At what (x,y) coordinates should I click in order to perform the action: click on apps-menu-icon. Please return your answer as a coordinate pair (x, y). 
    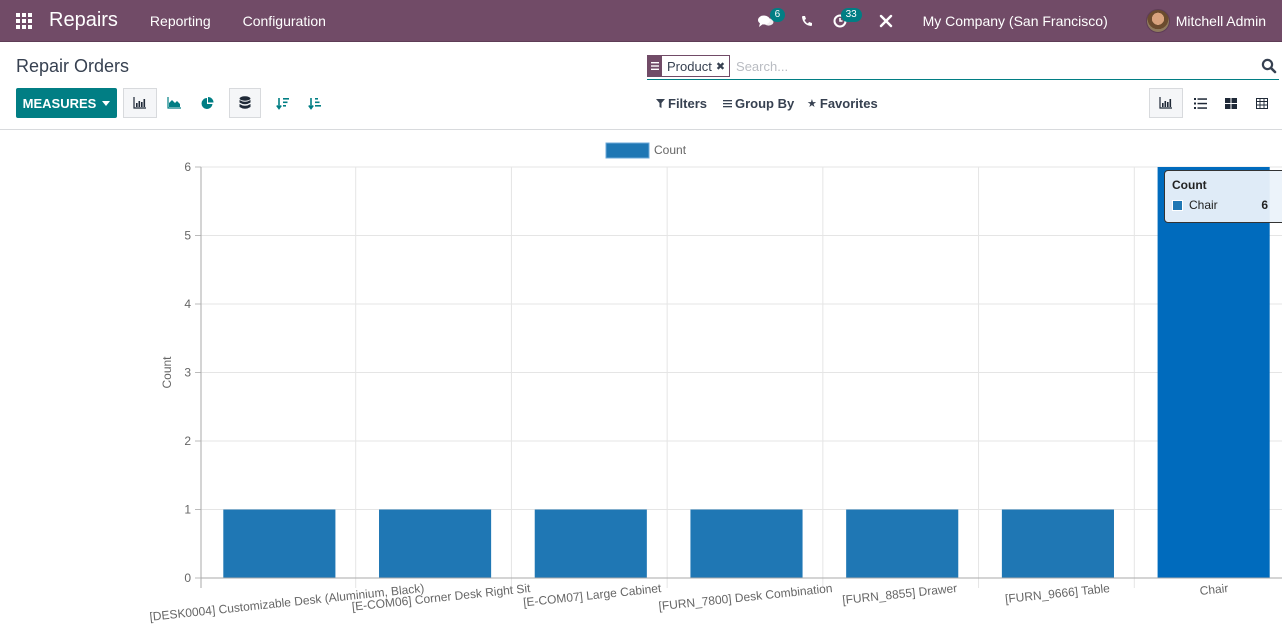
    Looking at the image, I should click on (25, 21).